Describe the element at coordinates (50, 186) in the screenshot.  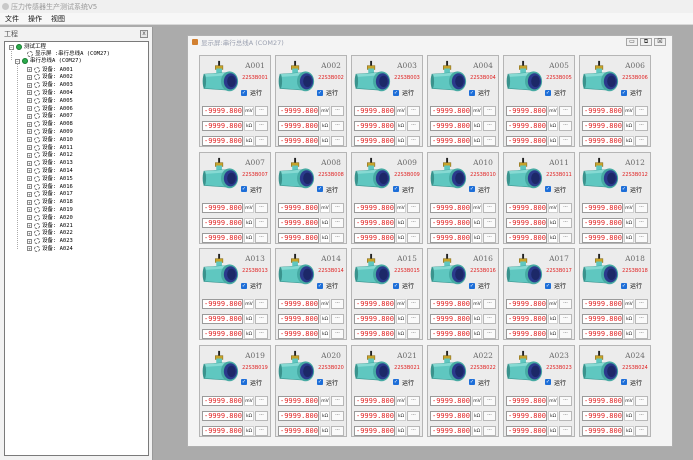
I see `tree-device-node: + 设备: A016` at that location.